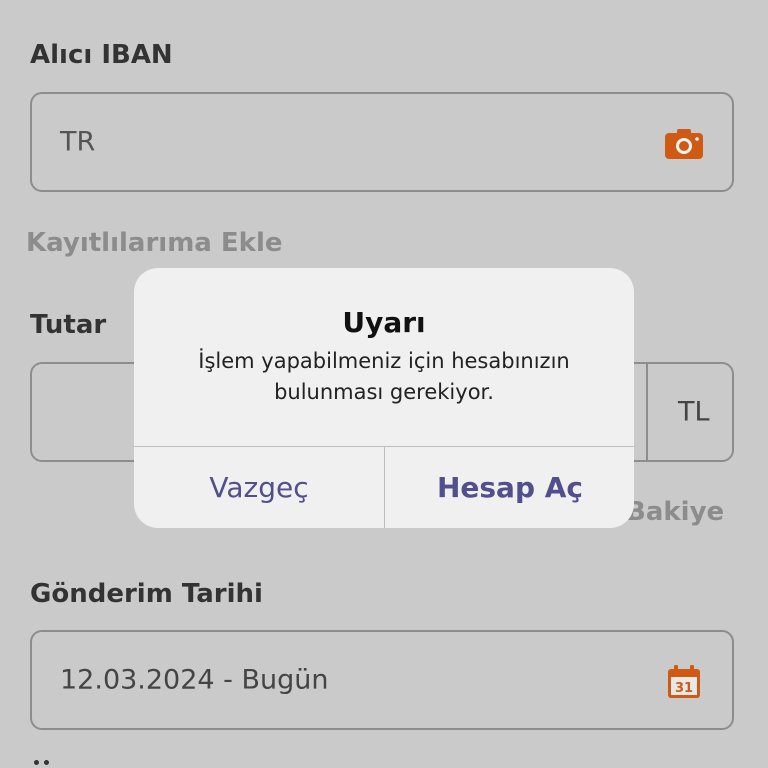  I want to click on amount-label: Tutar, so click(68, 325).